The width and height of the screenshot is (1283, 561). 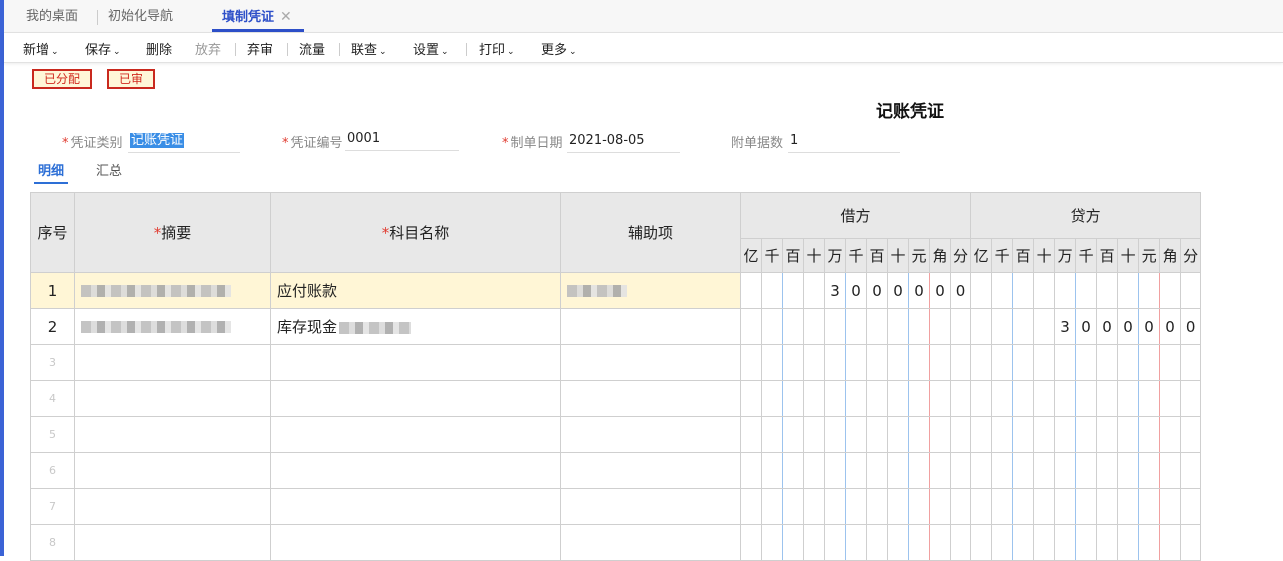 I want to click on unaudit-button: 弃审, so click(x=260, y=48).